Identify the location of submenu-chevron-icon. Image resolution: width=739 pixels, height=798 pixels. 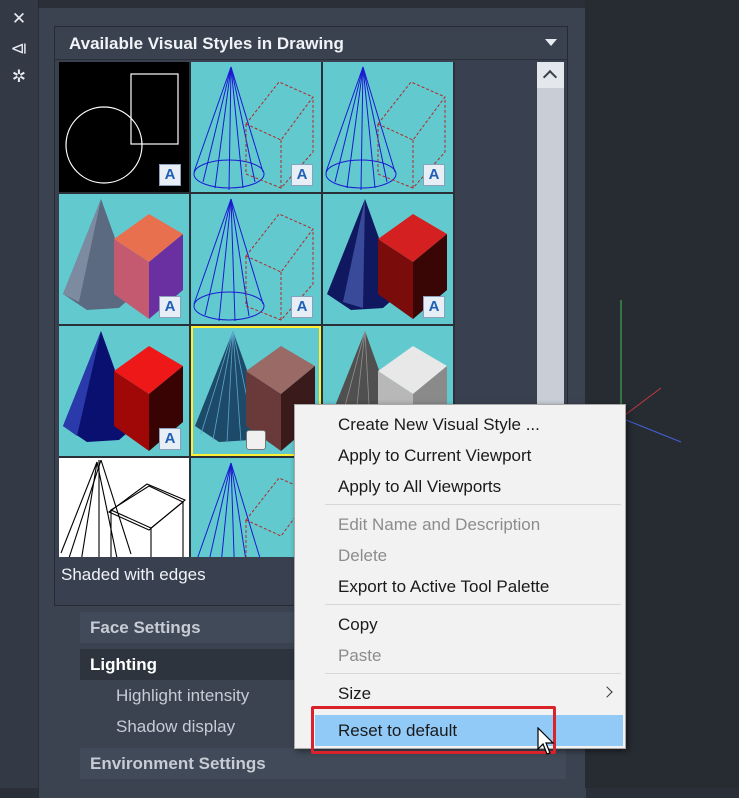
(607, 692).